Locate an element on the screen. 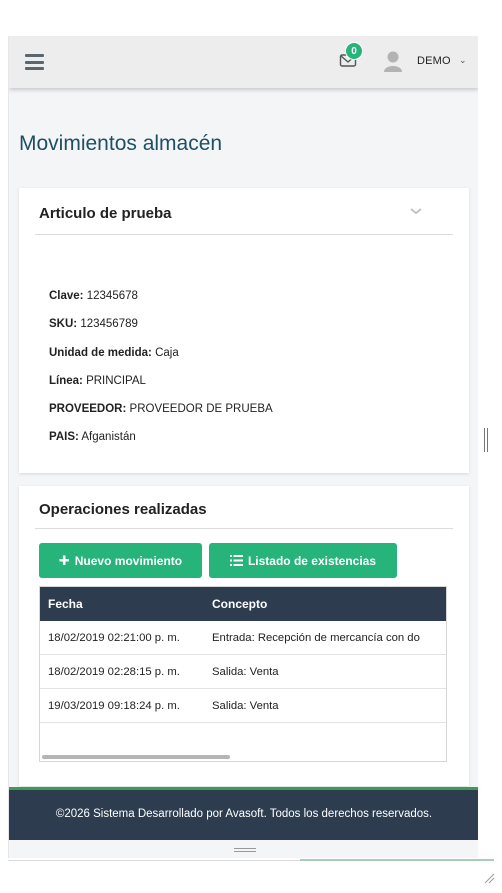 The image size is (502, 893). cell-fecha: 19/03/2019 09:18:24 p. m. is located at coordinates (114, 706).